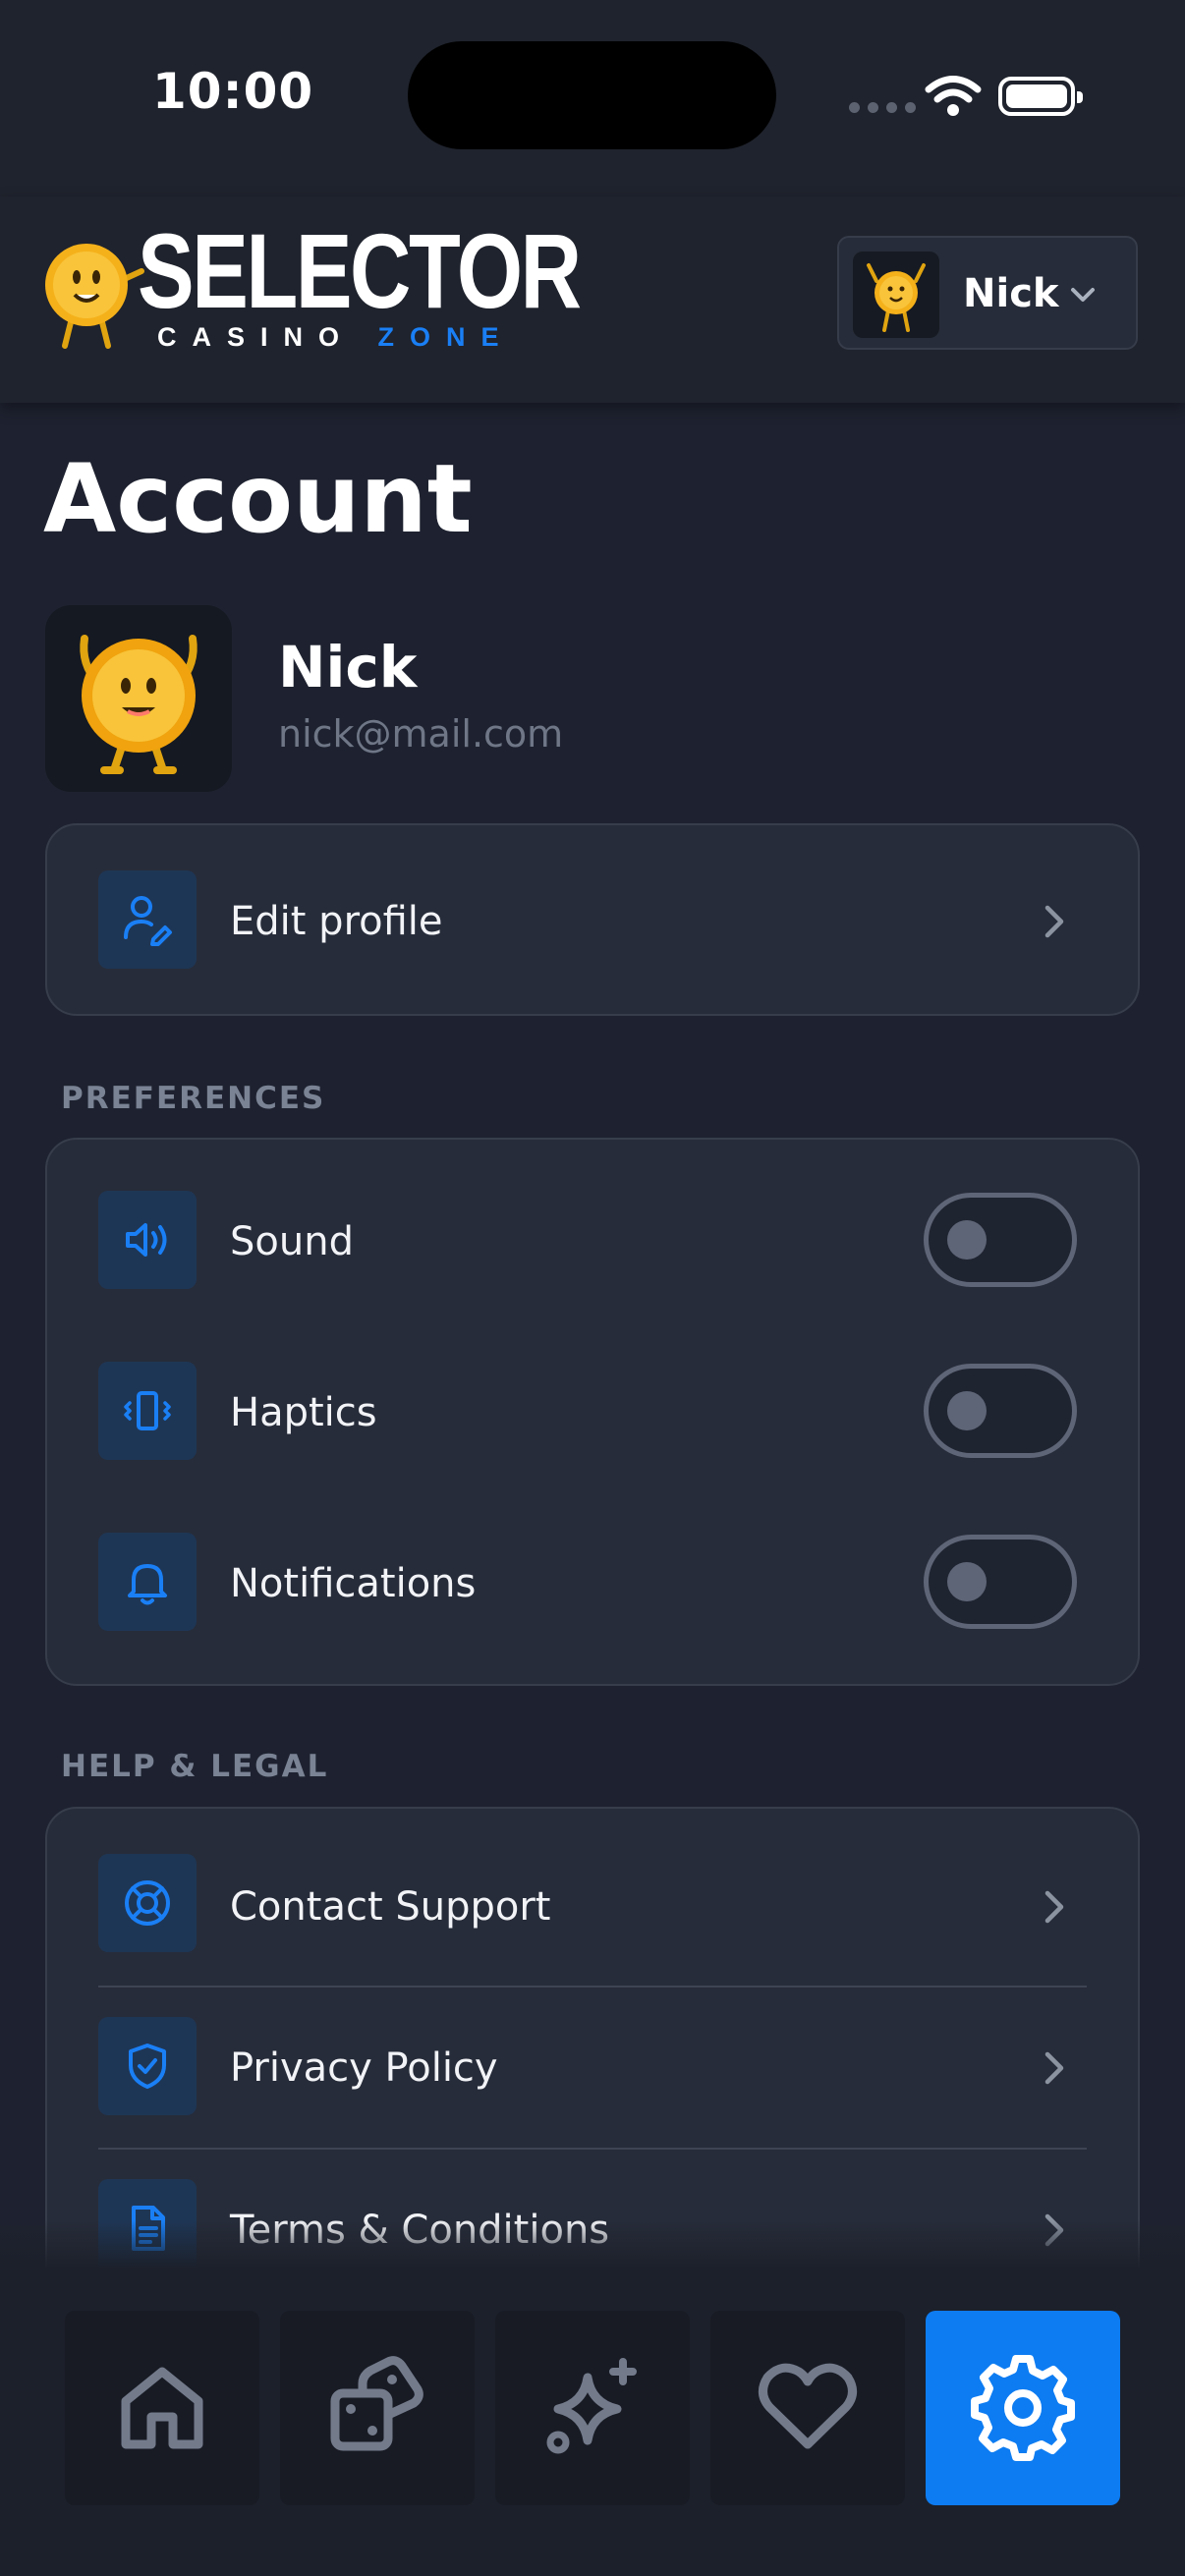 The width and height of the screenshot is (1185, 2576). What do you see at coordinates (233, 91) in the screenshot?
I see `status-time: 10:00` at bounding box center [233, 91].